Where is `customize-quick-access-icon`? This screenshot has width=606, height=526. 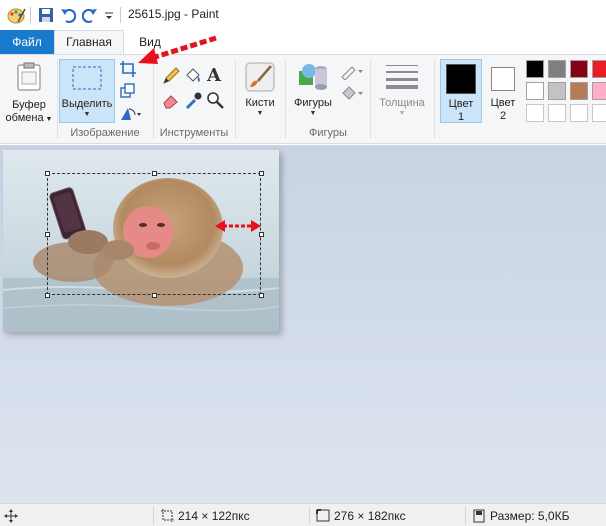 customize-quick-access-icon is located at coordinates (109, 15).